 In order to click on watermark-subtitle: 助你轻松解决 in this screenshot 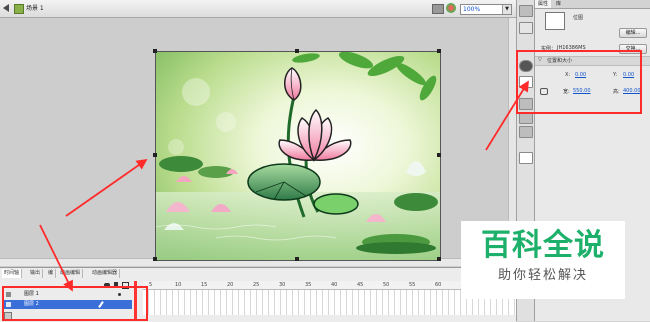, I will do `click(542, 275)`.